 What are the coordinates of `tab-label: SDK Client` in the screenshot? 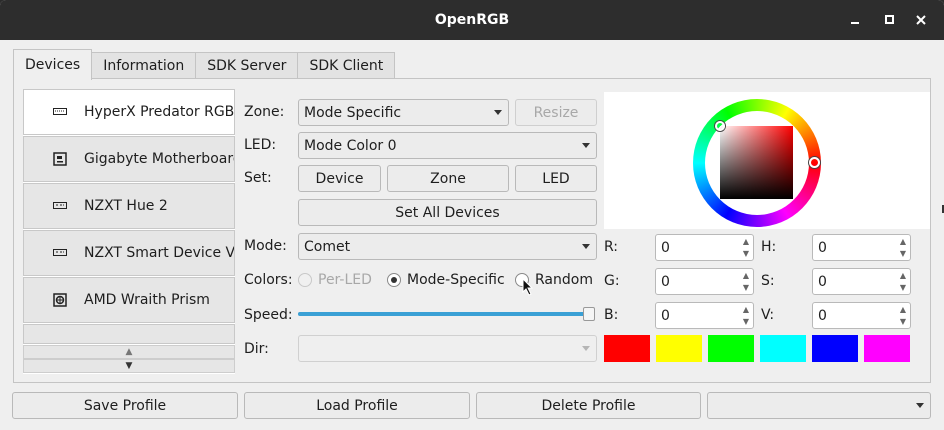 It's located at (346, 66).